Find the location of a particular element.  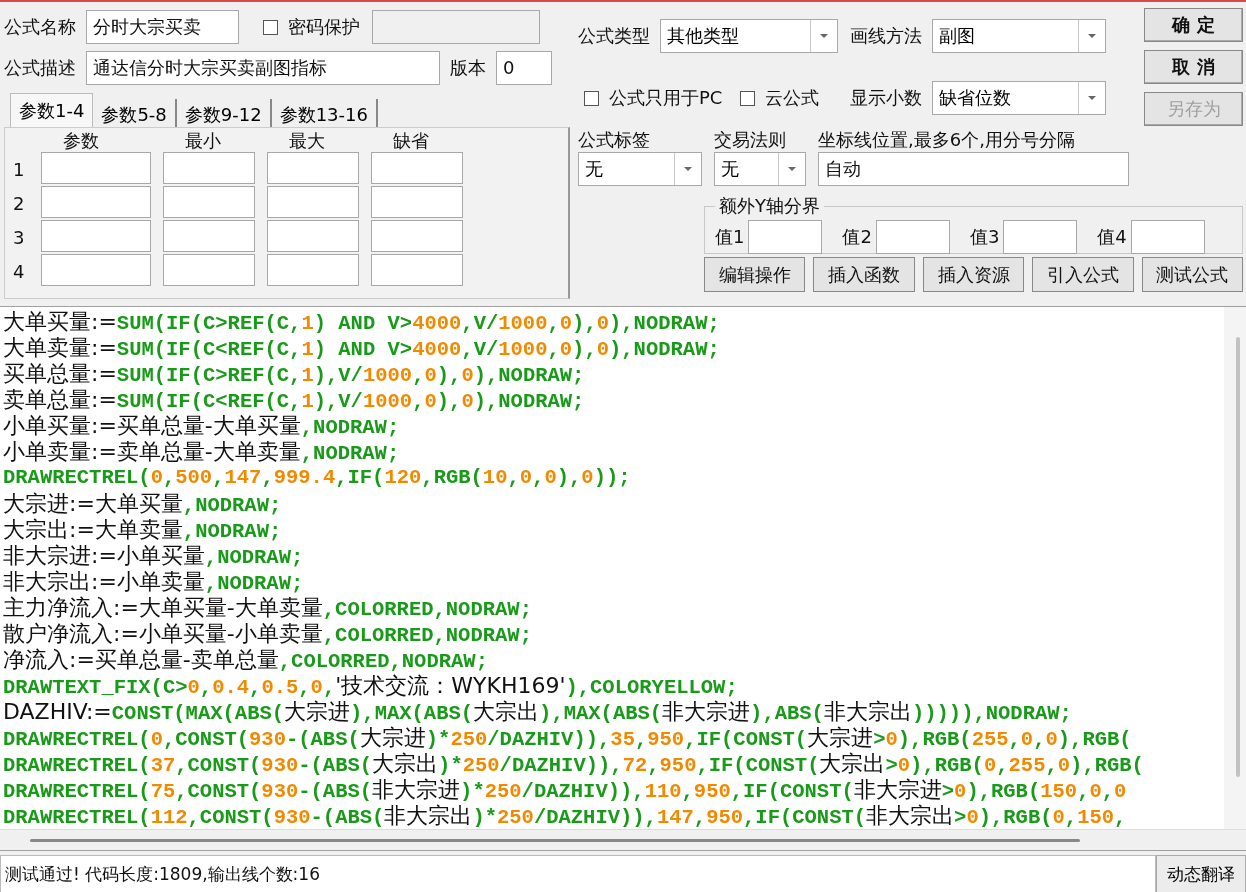

field-label: 公式名称 is located at coordinates (40, 27).